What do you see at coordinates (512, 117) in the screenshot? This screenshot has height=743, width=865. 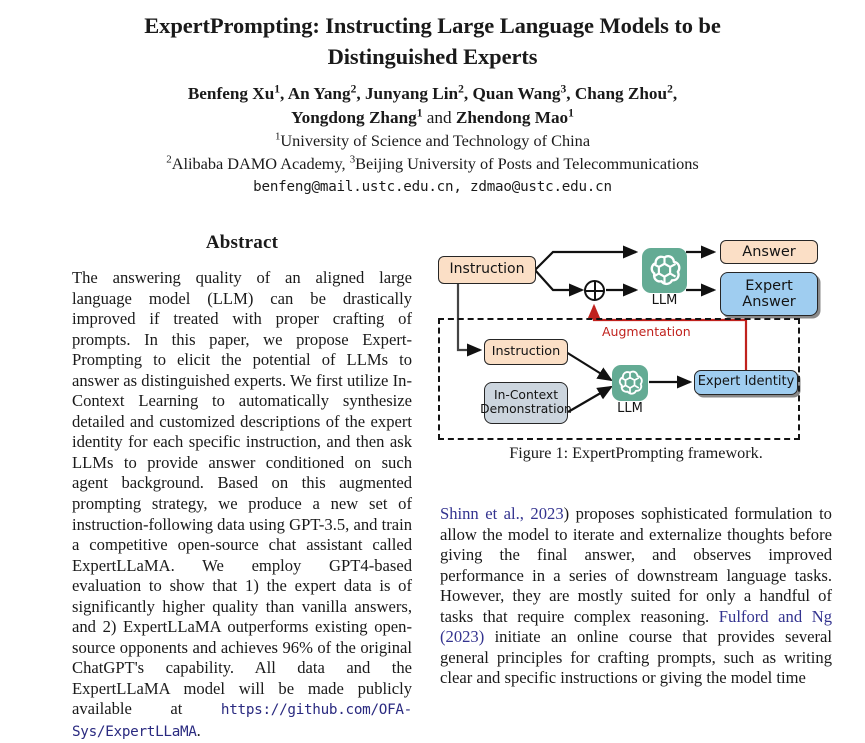 I see `author-name: Zhendong Mao` at bounding box center [512, 117].